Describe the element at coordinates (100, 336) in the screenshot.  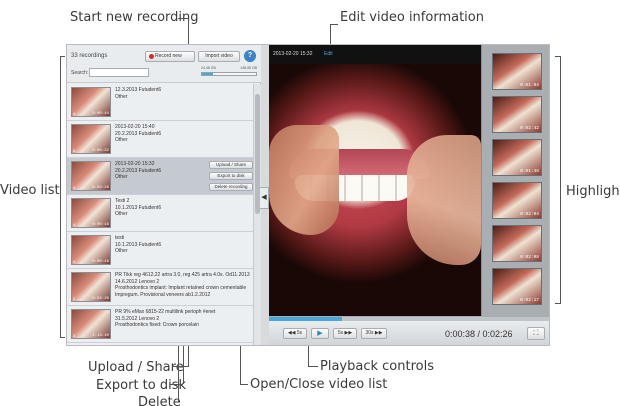
I see `recording-duration: 1:13:40` at that location.